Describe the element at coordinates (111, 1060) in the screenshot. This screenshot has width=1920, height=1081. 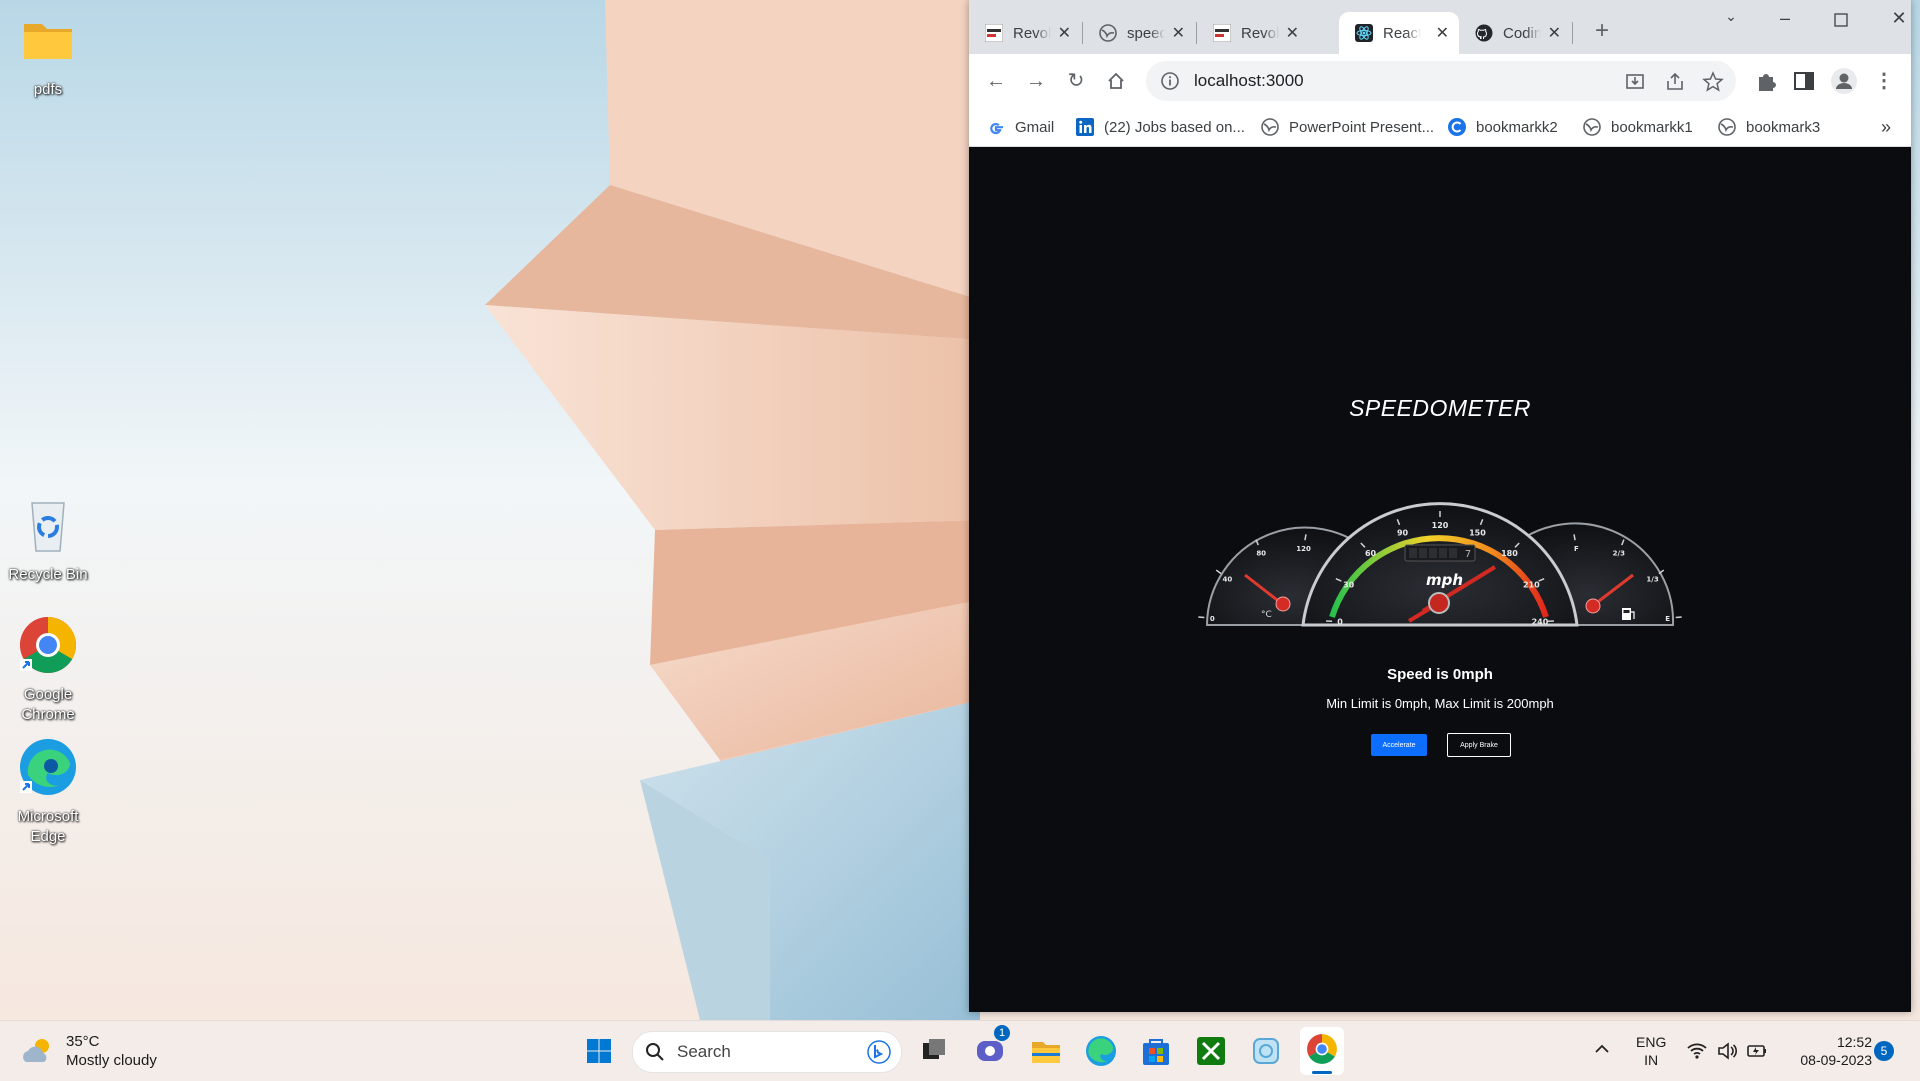
I see `weather-description: Mostly cloudy` at that location.